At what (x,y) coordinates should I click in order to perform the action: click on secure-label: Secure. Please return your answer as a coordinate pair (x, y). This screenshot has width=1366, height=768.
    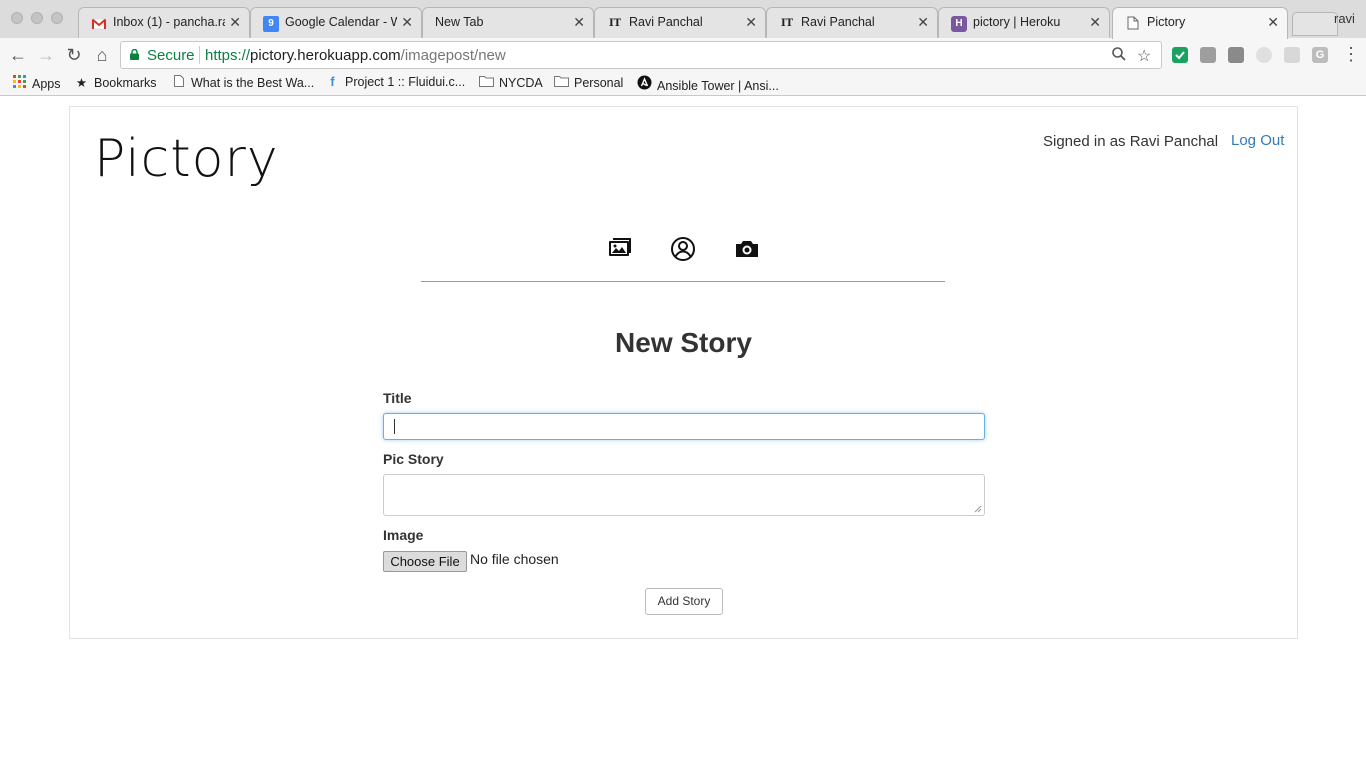
    Looking at the image, I should click on (171, 55).